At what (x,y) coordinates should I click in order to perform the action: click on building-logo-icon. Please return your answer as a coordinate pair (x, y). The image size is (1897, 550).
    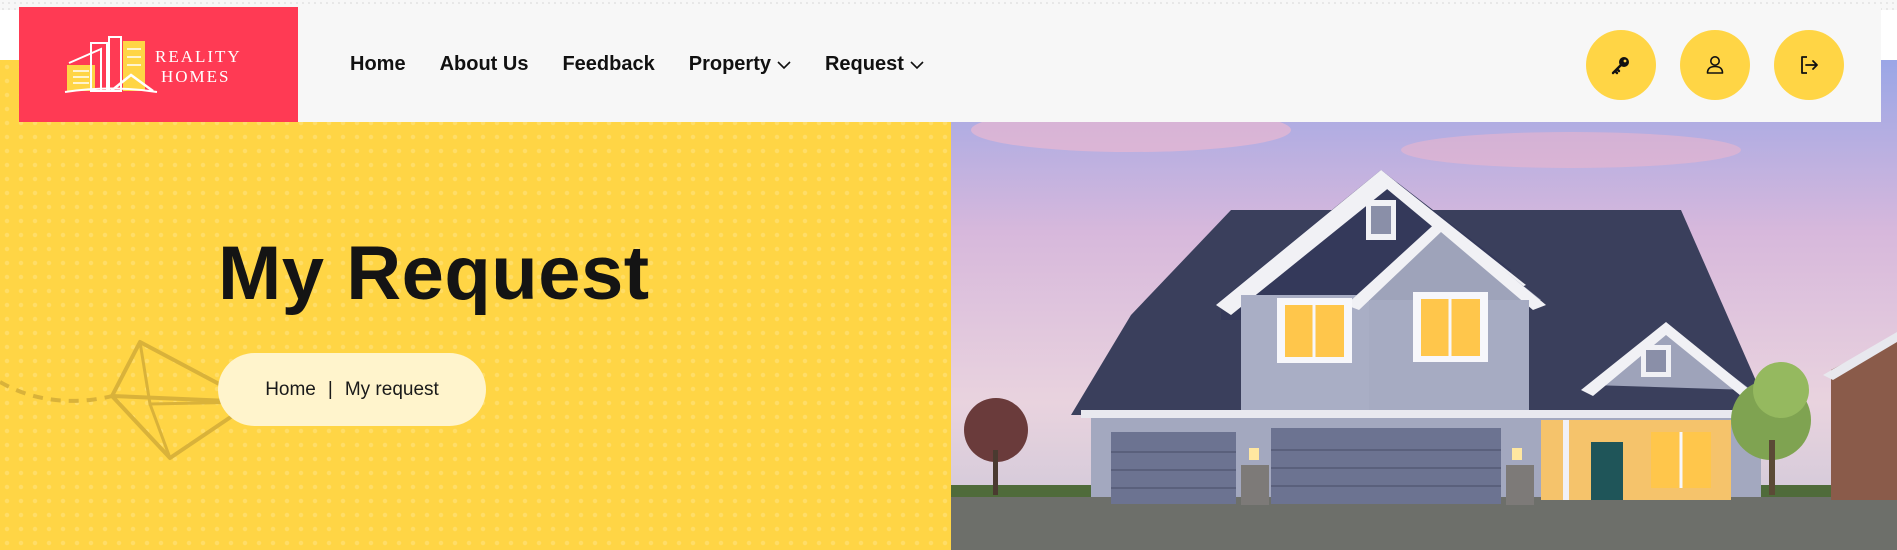
    Looking at the image, I should click on (111, 64).